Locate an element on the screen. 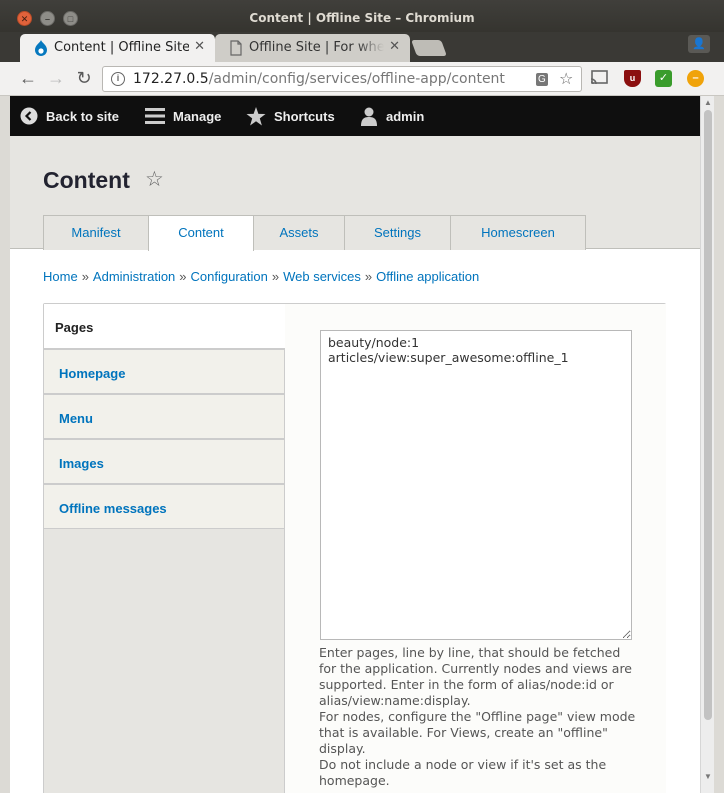  vertical-tab-menu: Menu is located at coordinates (164, 416).